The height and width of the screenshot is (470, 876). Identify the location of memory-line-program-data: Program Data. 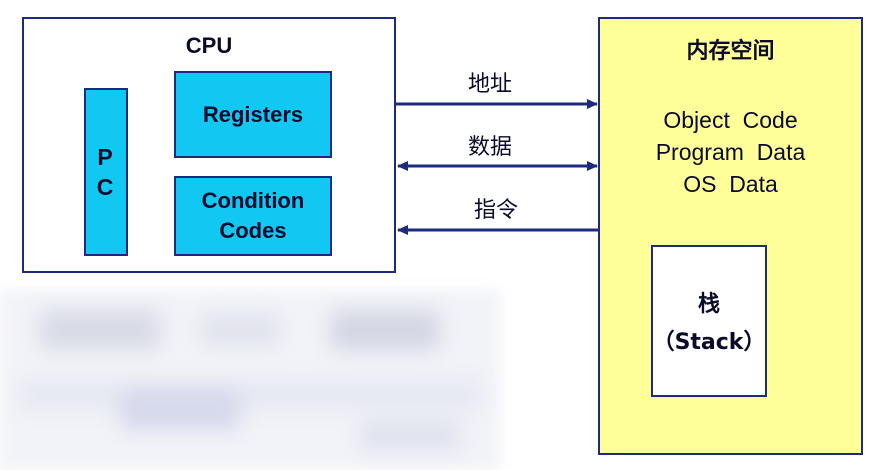
(730, 152).